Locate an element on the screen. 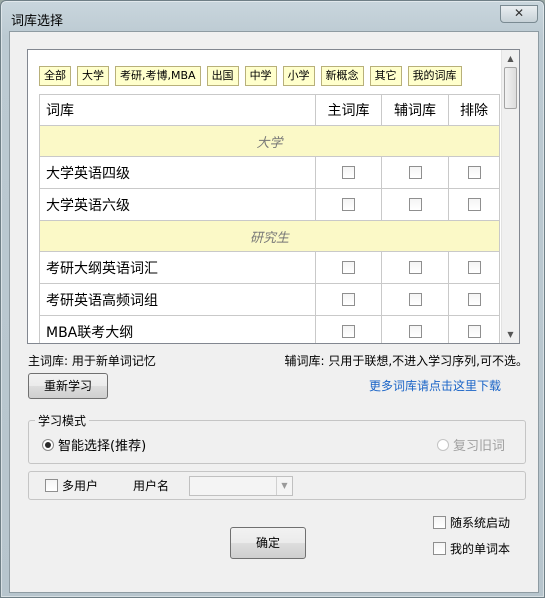  autostart-label: 随系统启动 is located at coordinates (480, 523).